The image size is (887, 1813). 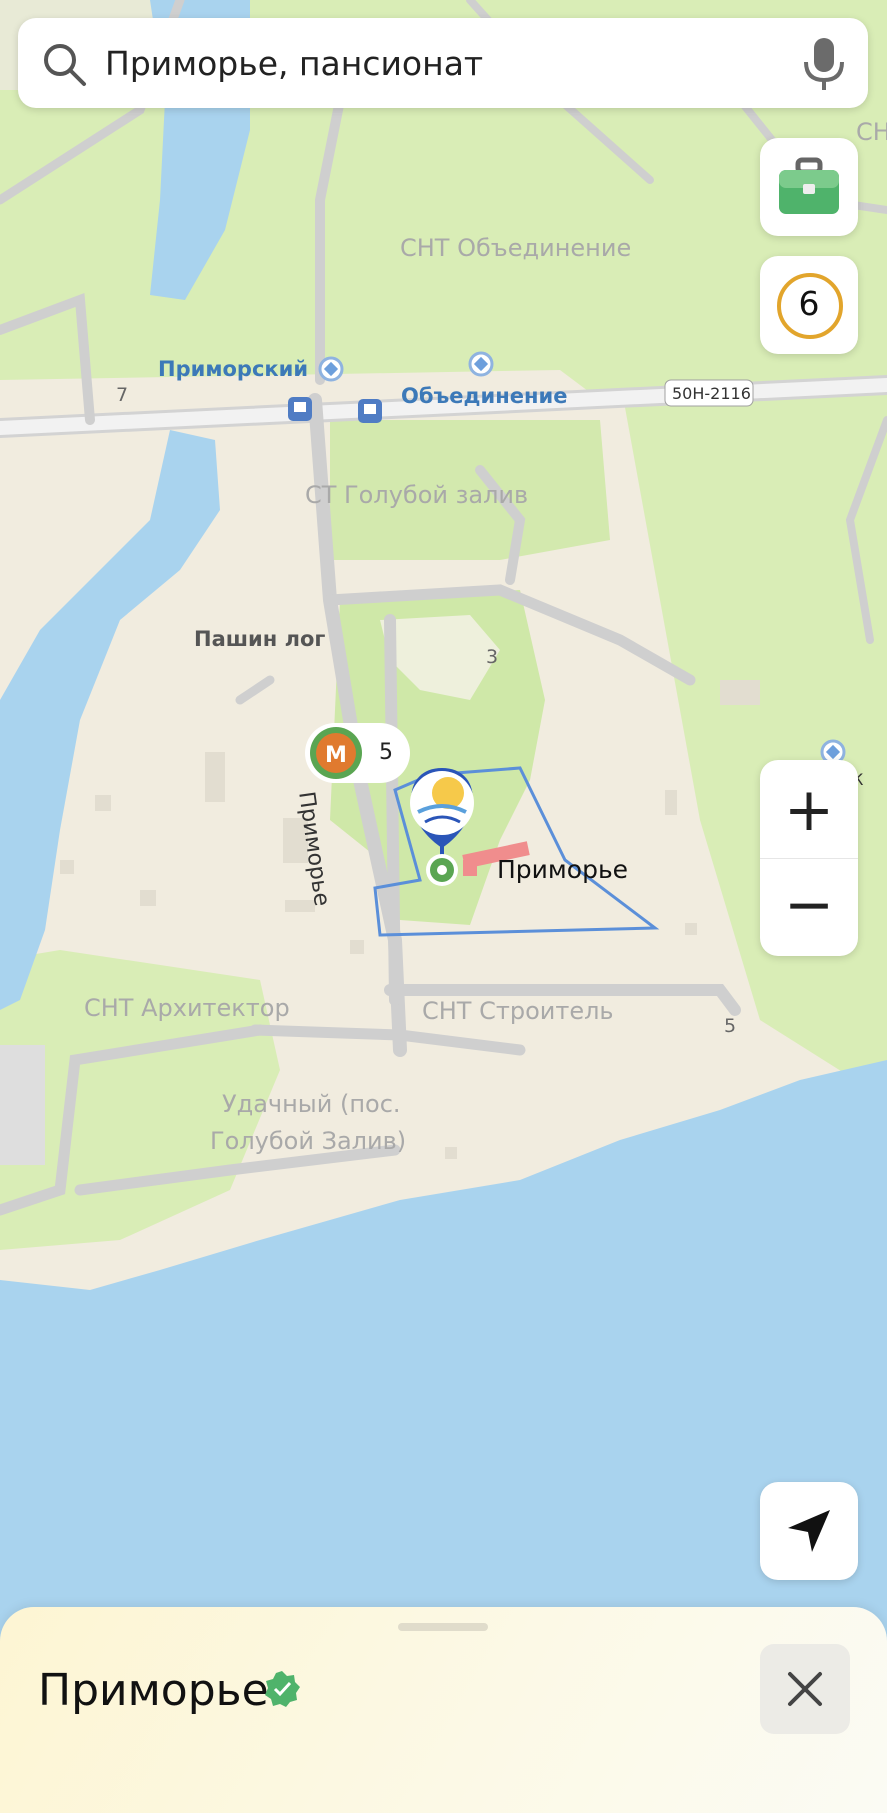 I want to click on events-counter-button: 6, so click(x=809, y=305).